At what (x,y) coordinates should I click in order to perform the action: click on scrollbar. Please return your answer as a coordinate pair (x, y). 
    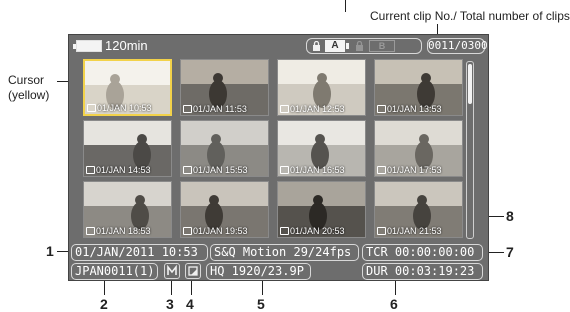
    Looking at the image, I should click on (470, 150).